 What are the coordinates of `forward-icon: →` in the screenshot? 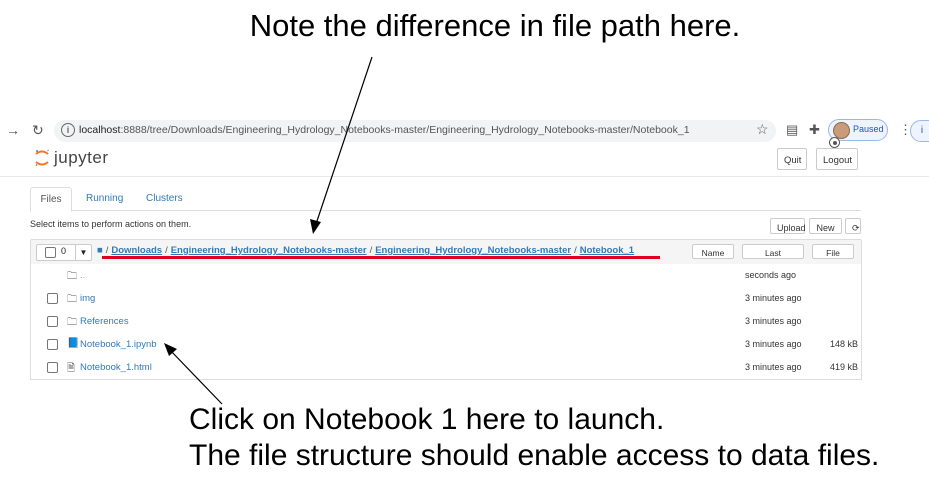 It's located at (13, 130).